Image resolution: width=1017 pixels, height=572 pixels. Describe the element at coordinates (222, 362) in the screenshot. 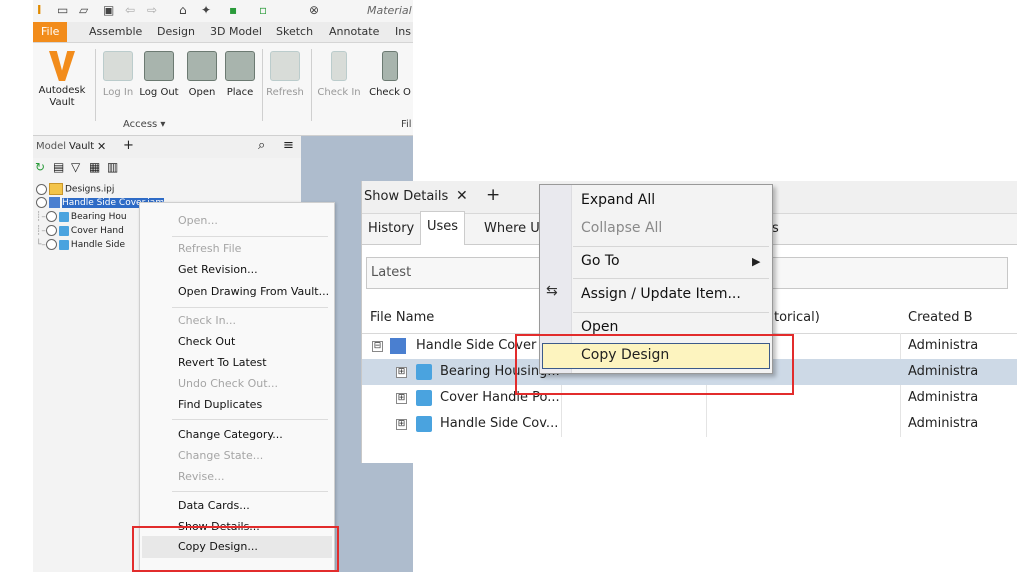

I see `menu-item-revert-to-latest: Revert To Latest` at that location.